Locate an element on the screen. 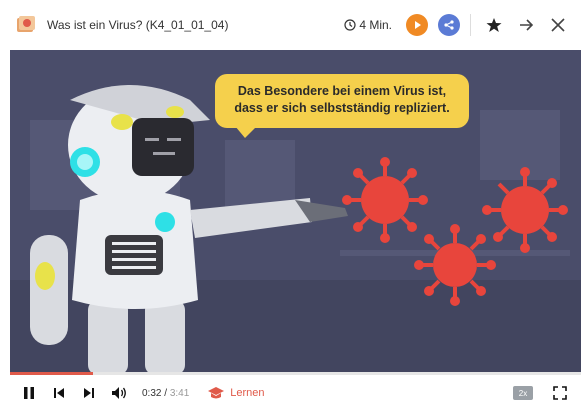 The image size is (581, 408). course-icon is located at coordinates (26, 25).